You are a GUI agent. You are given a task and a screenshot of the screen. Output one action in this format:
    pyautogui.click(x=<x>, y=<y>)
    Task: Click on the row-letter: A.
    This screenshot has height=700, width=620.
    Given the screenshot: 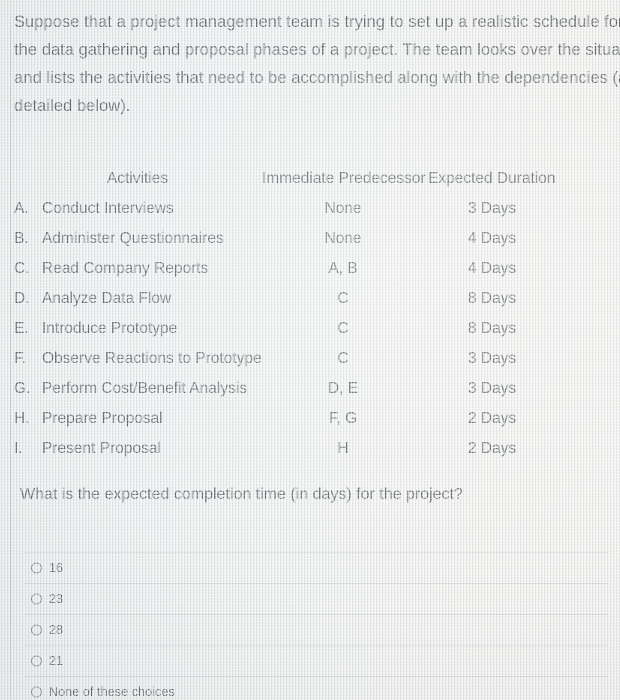 What is the action you would take?
    pyautogui.click(x=21, y=208)
    